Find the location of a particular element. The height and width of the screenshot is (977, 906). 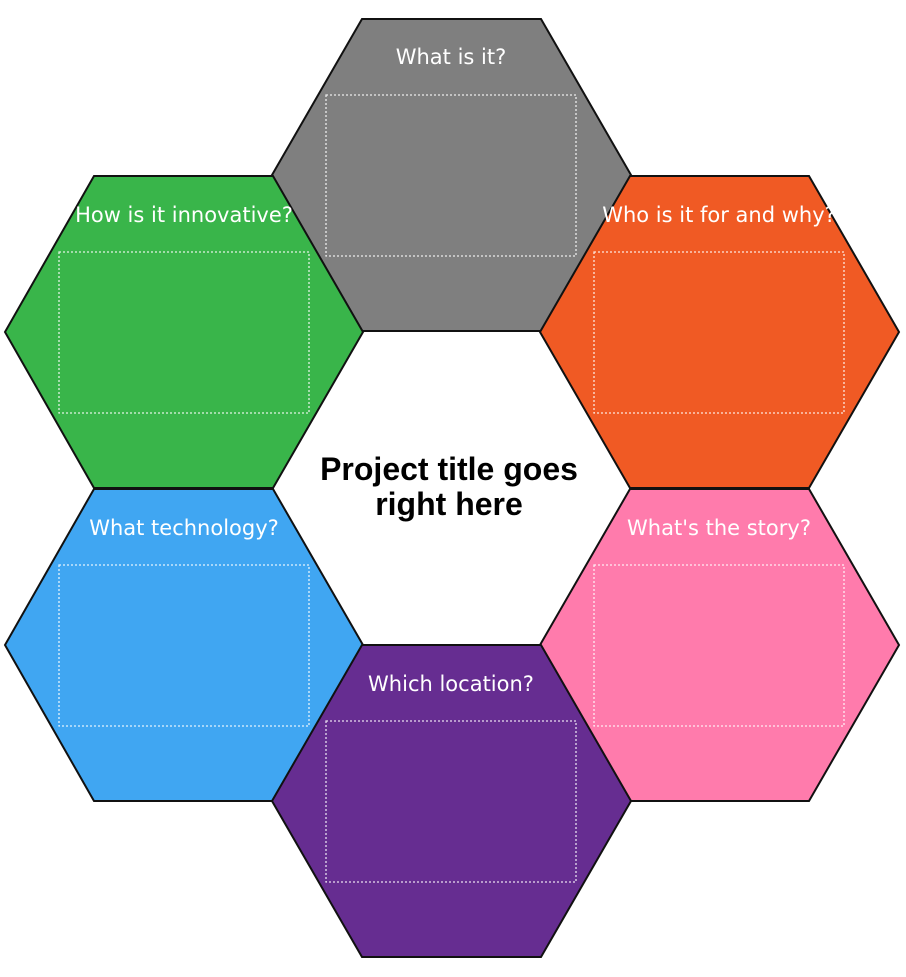

hex-what-is-it-label: What is it? is located at coordinates (451, 57).